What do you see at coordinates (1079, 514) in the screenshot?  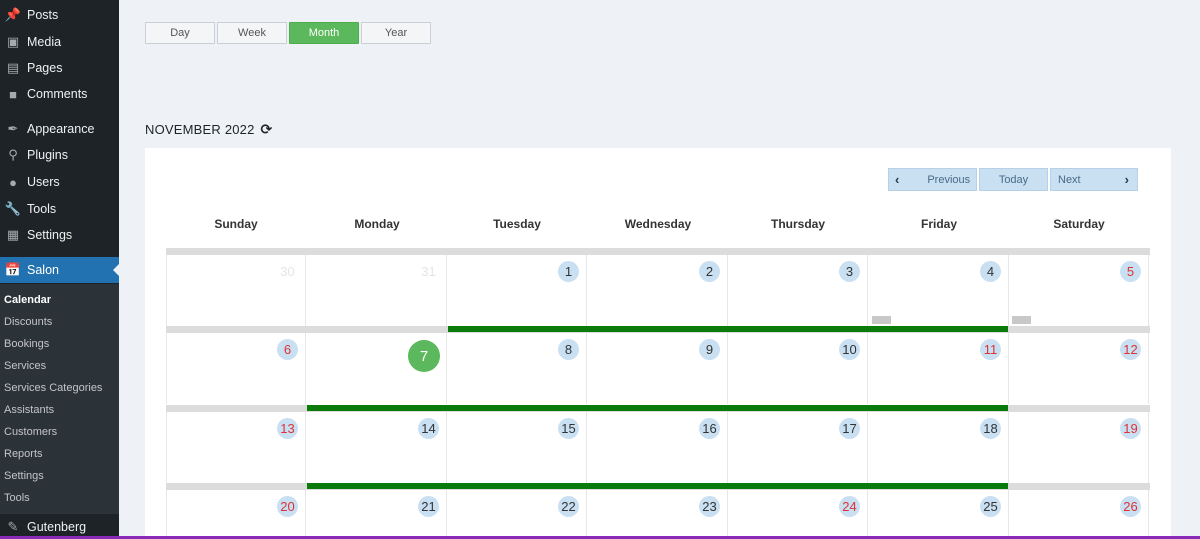 I see `calendar-day-cell: 26` at bounding box center [1079, 514].